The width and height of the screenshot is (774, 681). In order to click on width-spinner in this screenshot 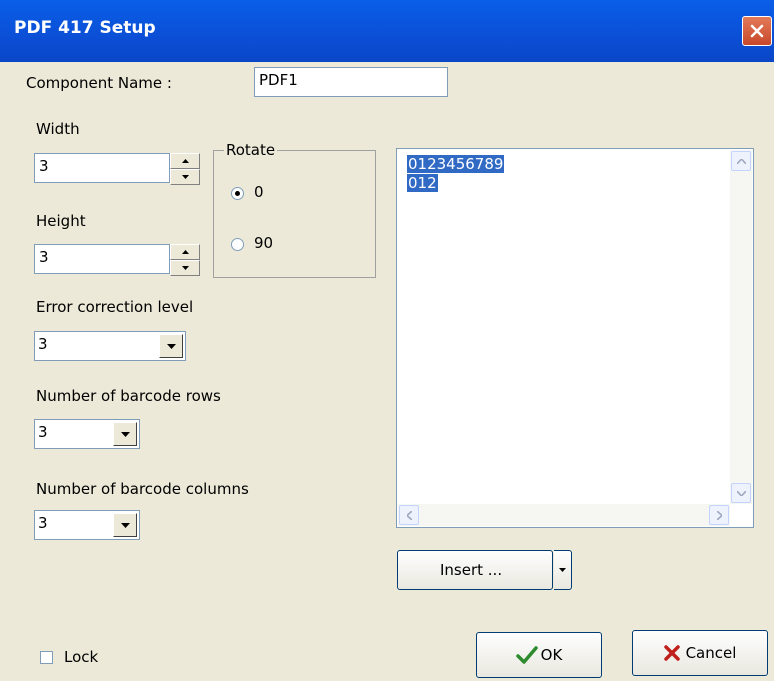, I will do `click(185, 169)`.